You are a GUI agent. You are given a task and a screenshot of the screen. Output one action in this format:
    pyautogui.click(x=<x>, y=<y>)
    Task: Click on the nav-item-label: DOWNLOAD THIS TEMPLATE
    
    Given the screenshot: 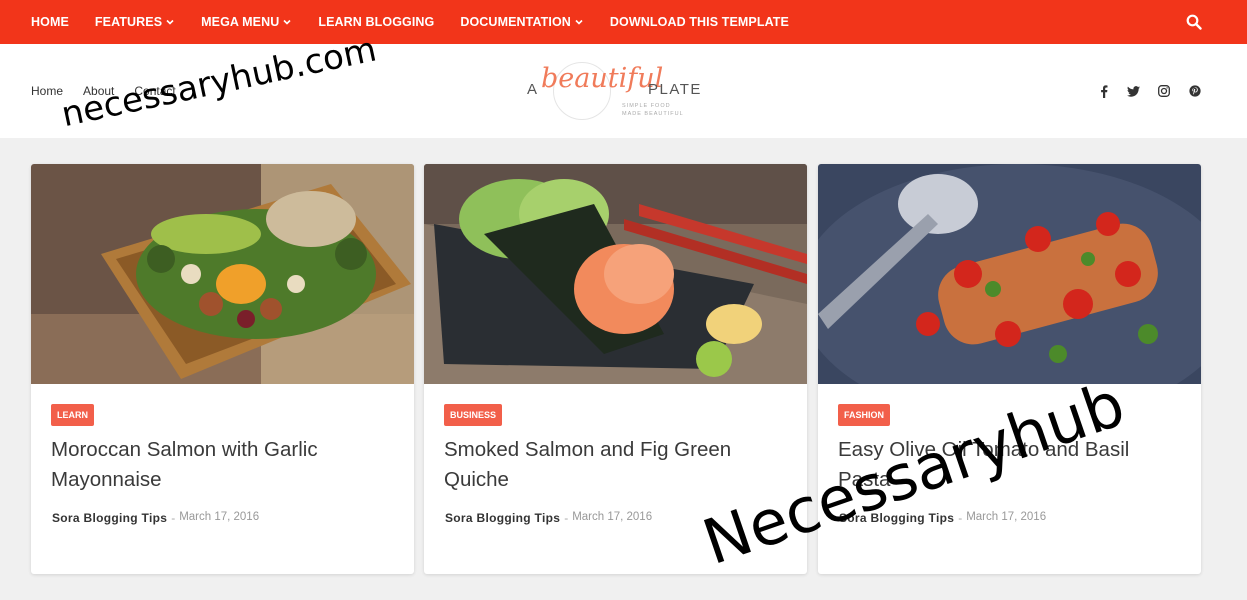 What is the action you would take?
    pyautogui.click(x=699, y=22)
    